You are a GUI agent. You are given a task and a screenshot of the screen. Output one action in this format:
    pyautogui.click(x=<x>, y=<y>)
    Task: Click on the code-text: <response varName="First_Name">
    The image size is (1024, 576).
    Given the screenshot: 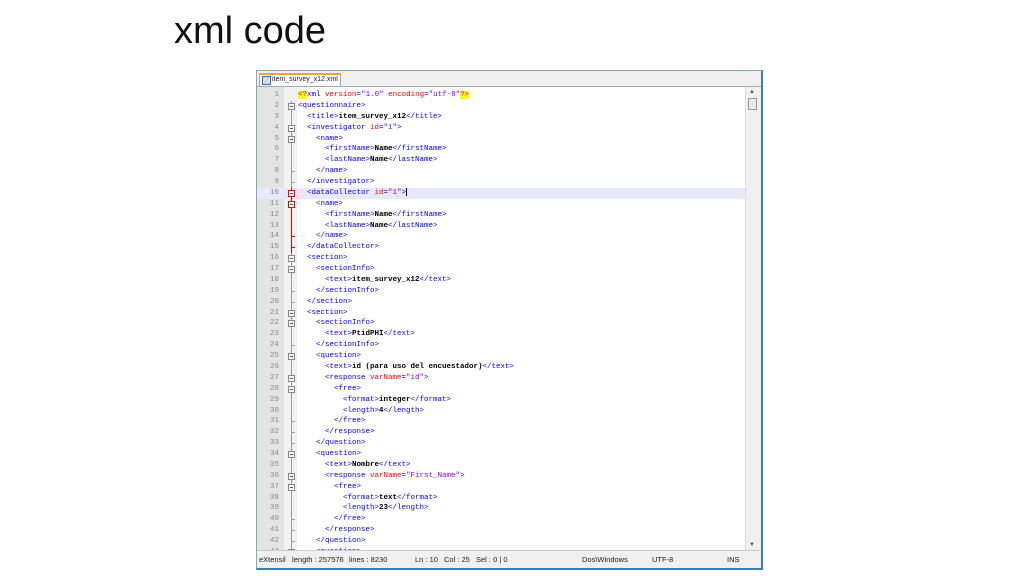 What is the action you would take?
    pyautogui.click(x=395, y=476)
    